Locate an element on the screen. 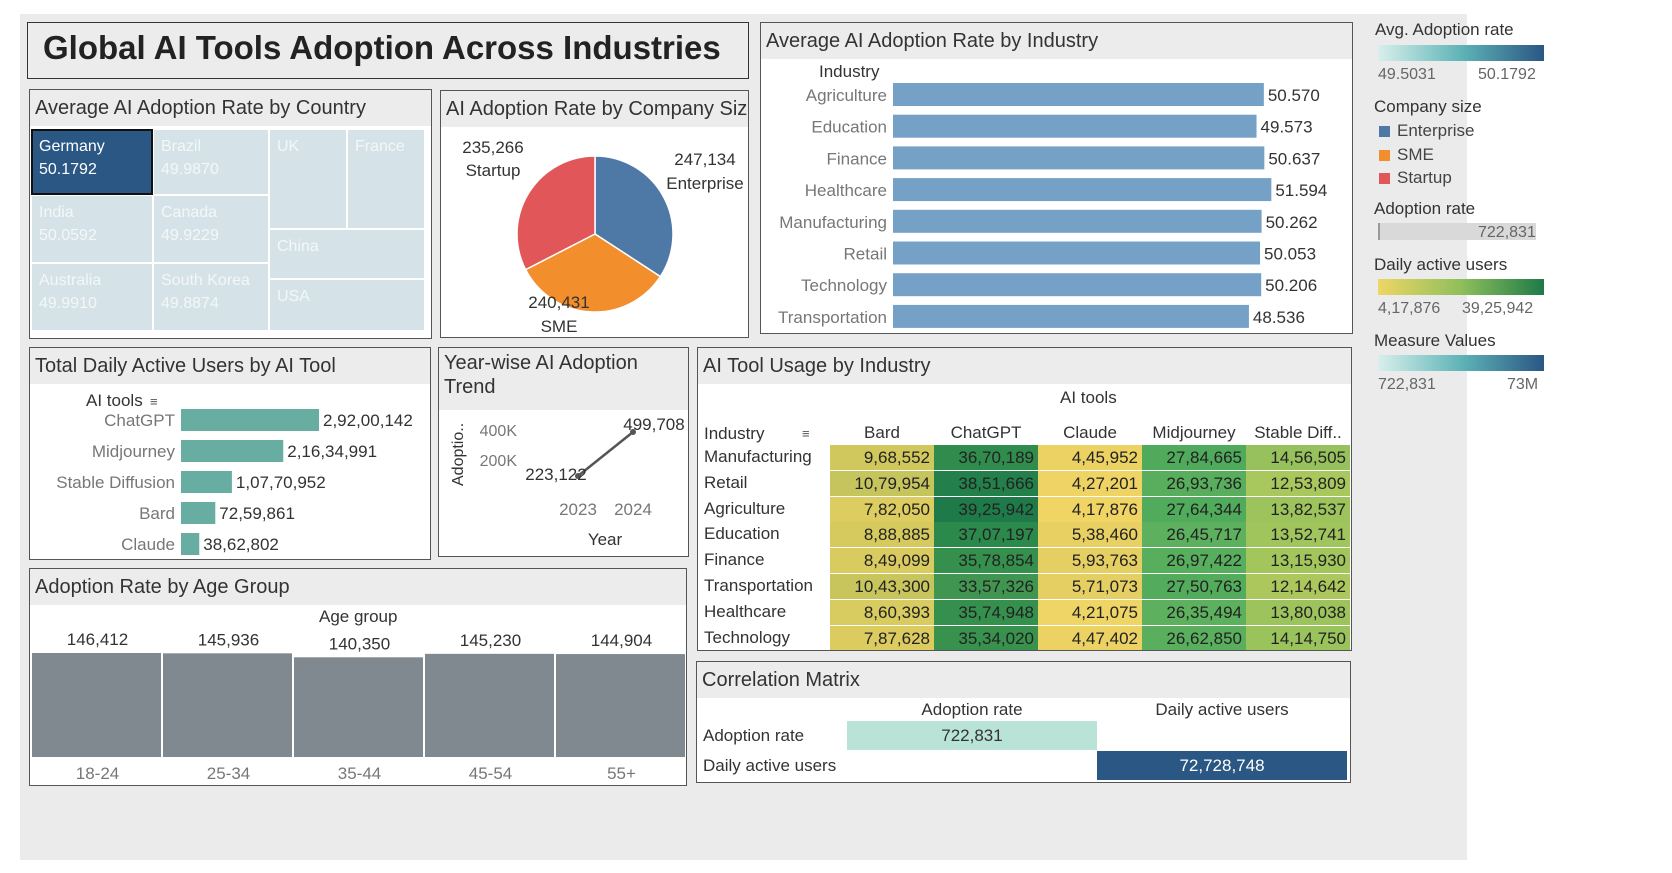 Image resolution: width=1672 pixels, height=873 pixels. legend-avg-min: 49.5031 is located at coordinates (1407, 74).